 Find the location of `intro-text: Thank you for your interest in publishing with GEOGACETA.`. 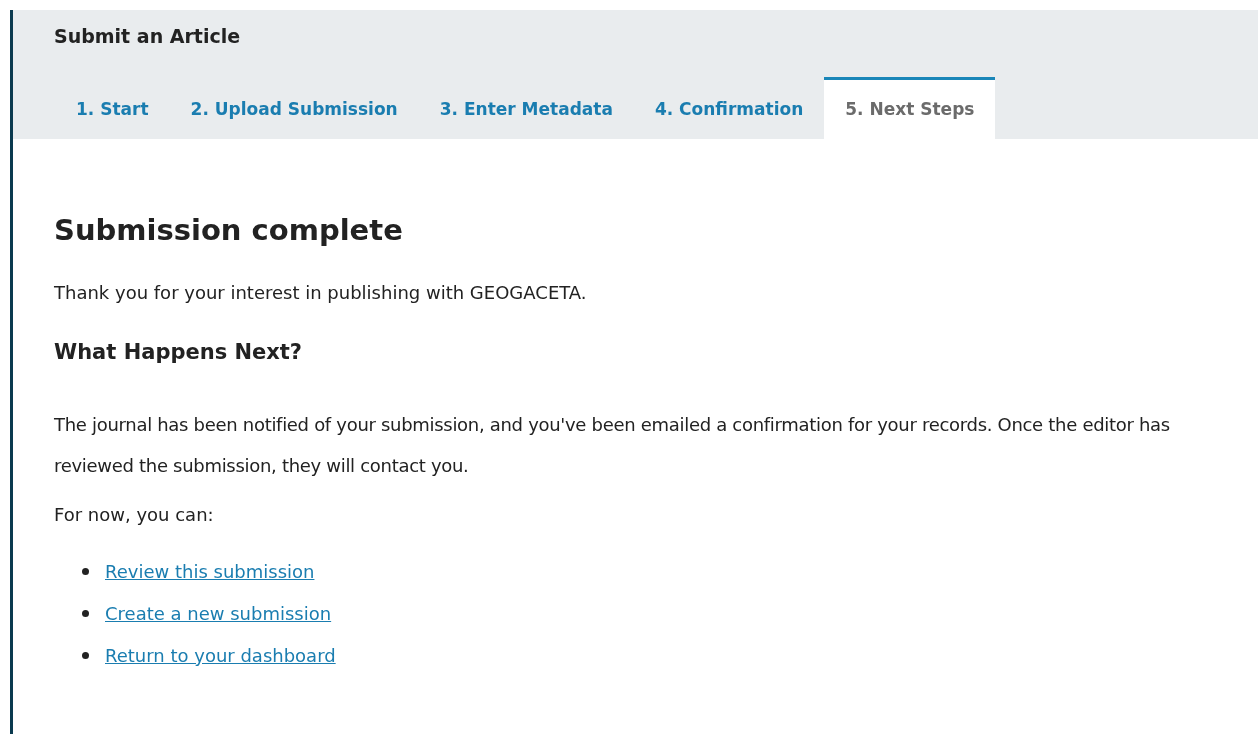

intro-text: Thank you for your interest in publishing with GEOGACETA. is located at coordinates (321, 293).